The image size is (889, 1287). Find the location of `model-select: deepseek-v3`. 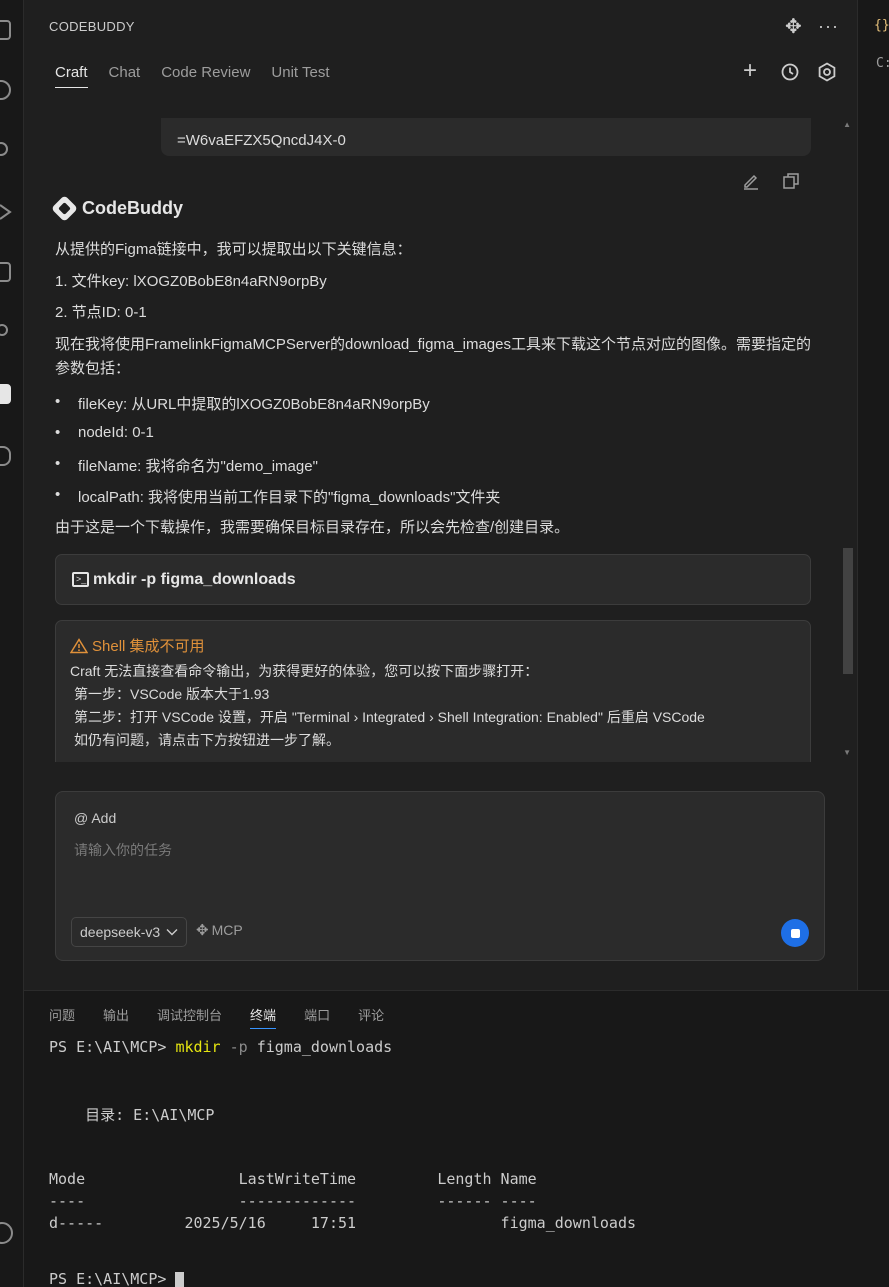

model-select: deepseek-v3 is located at coordinates (129, 932).